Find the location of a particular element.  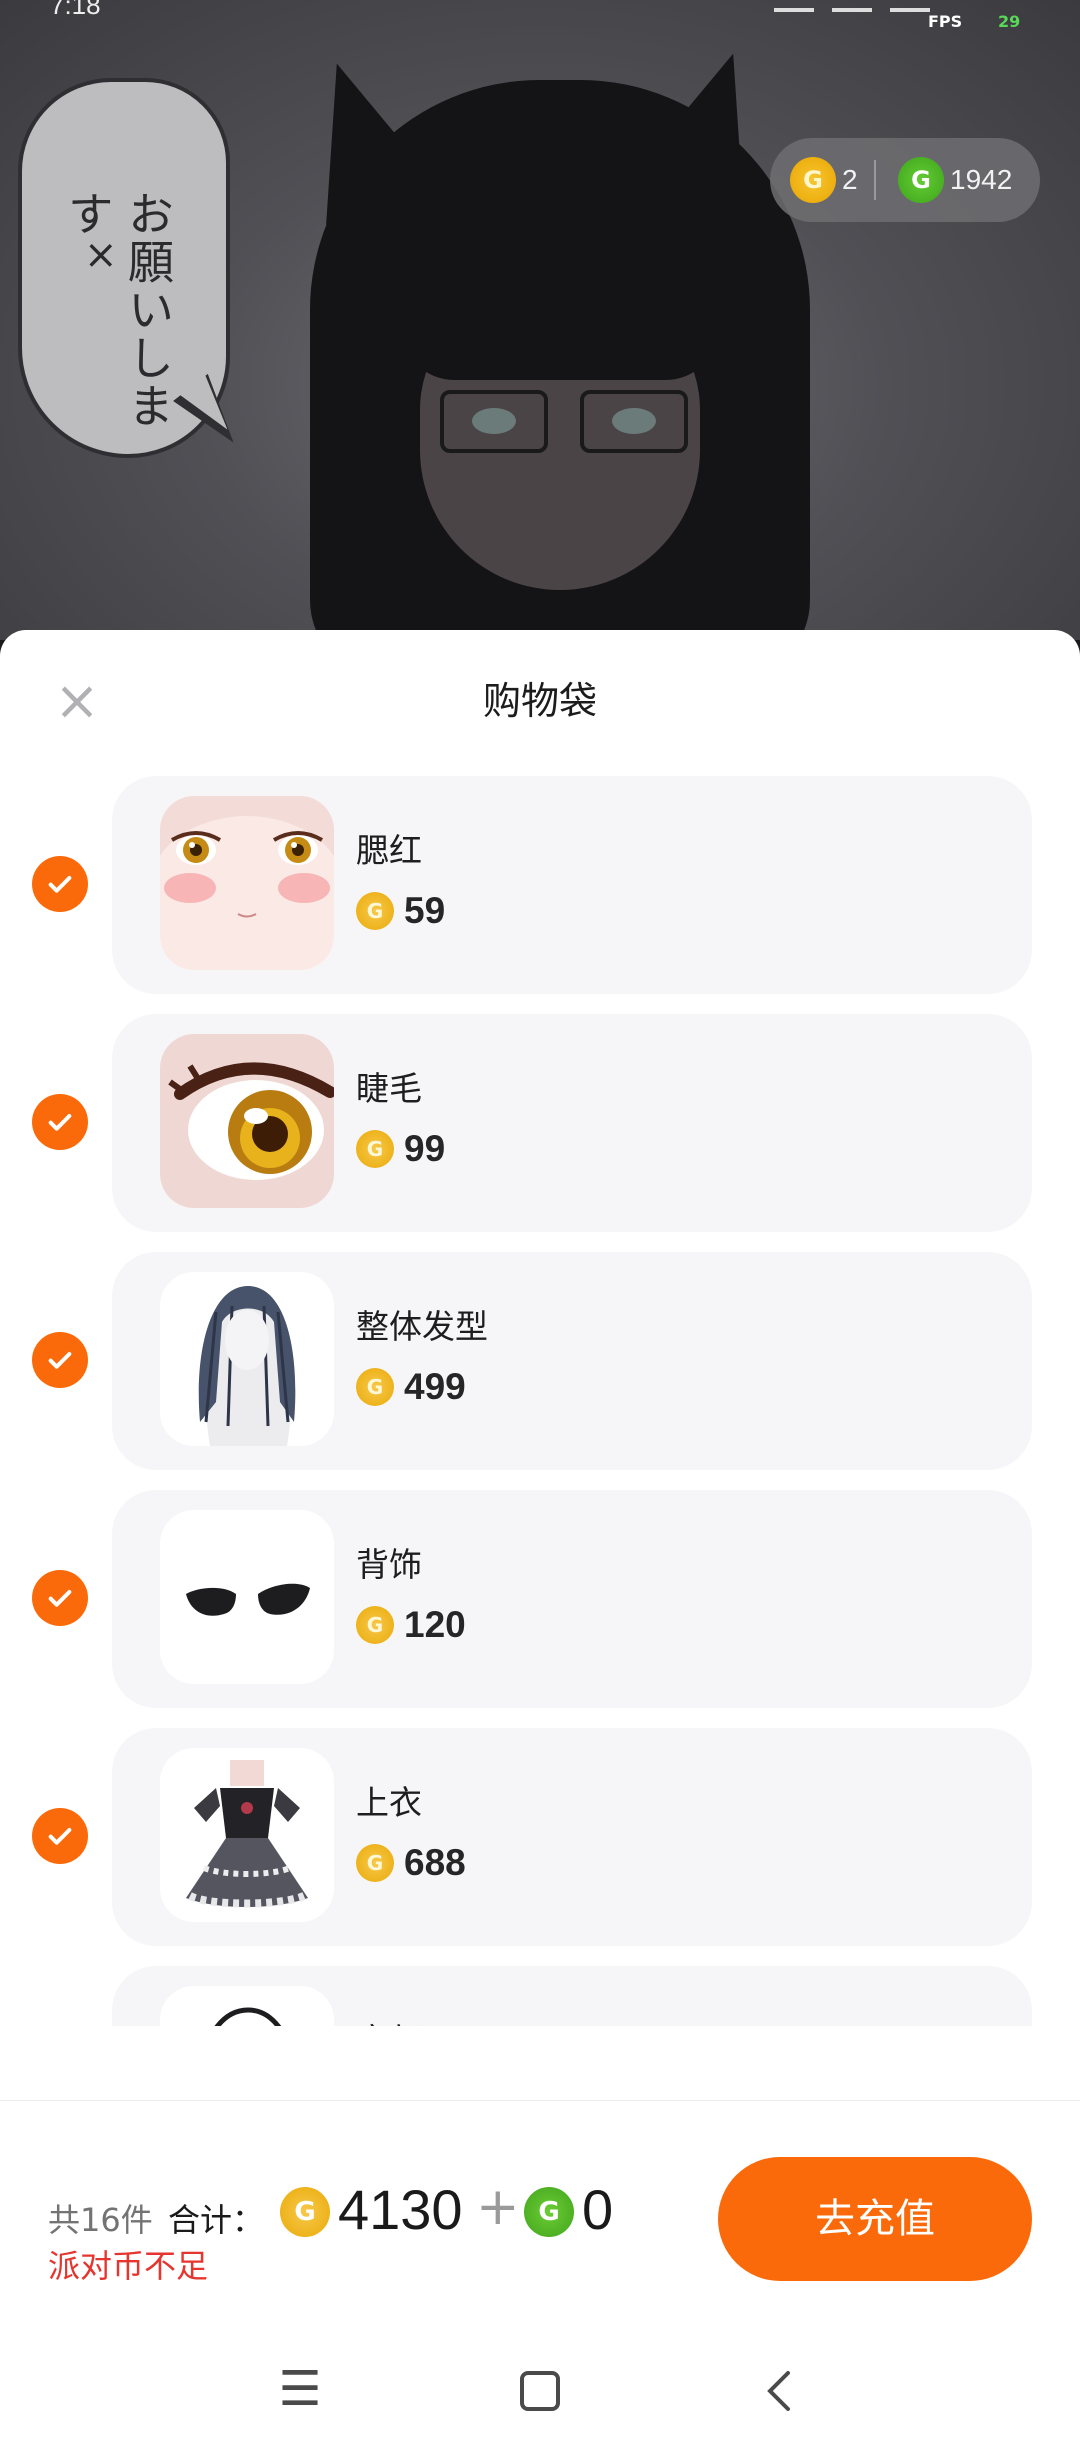

green-total: 0 is located at coordinates (598, 2209).